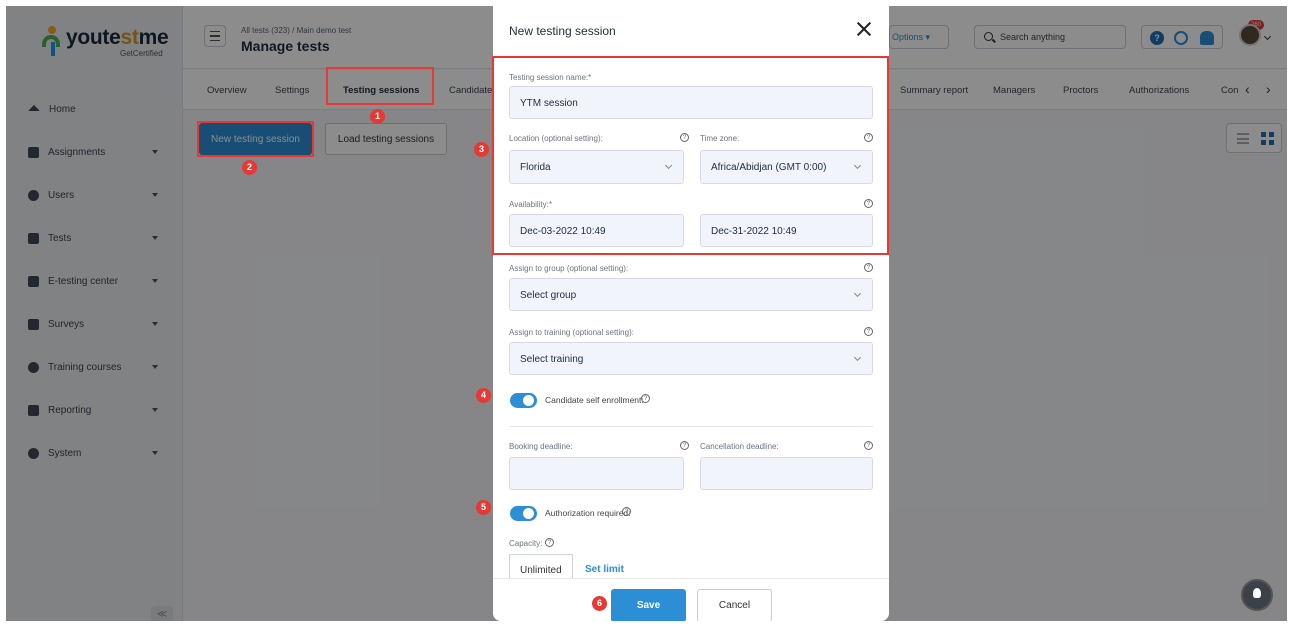 This screenshot has height=627, width=1293. Describe the element at coordinates (691, 599) in the screenshot. I see `modal-footer: Save Cancel` at that location.